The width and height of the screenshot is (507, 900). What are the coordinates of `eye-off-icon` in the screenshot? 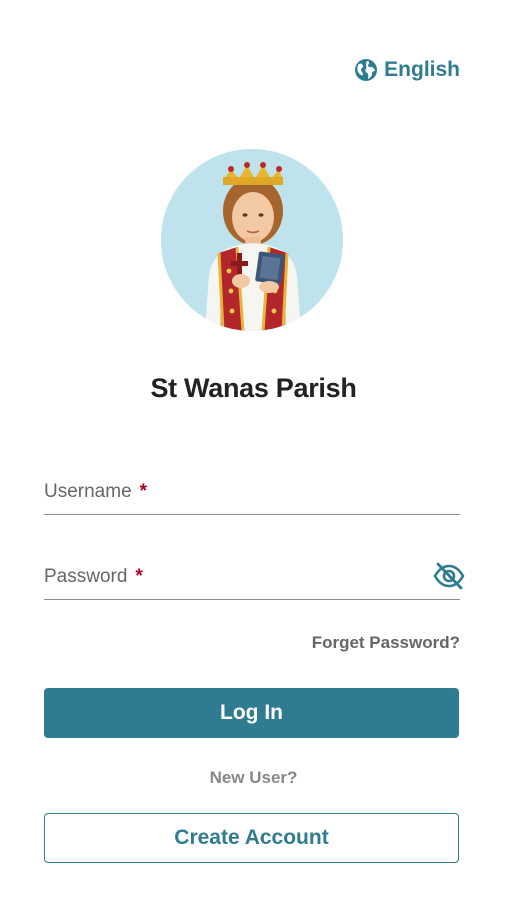 It's located at (449, 578).